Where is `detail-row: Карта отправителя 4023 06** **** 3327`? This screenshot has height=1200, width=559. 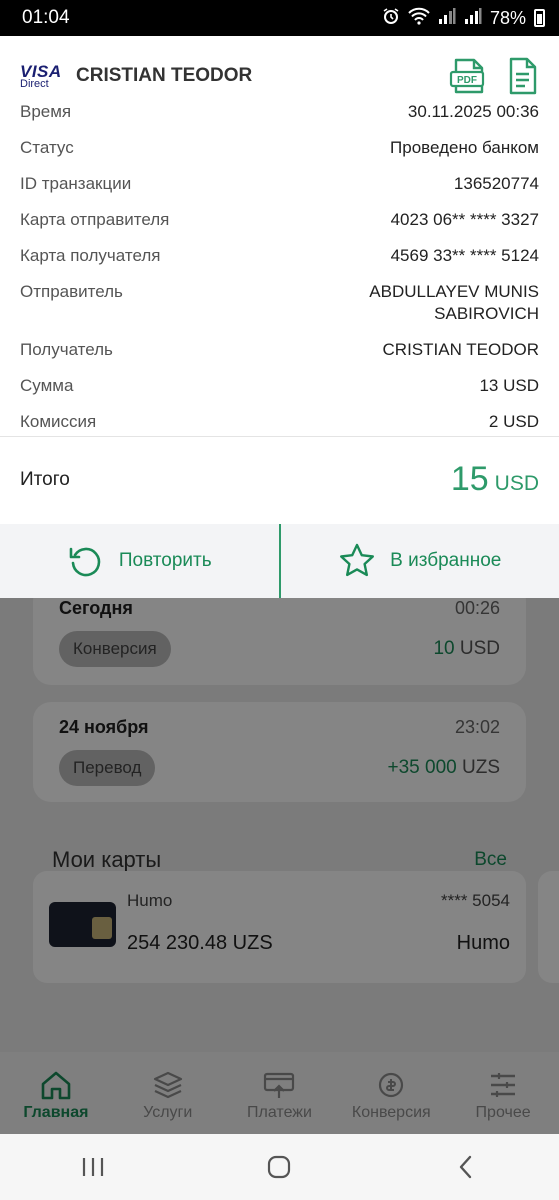 detail-row: Карта отправителя 4023 06** **** 3327 is located at coordinates (279, 219).